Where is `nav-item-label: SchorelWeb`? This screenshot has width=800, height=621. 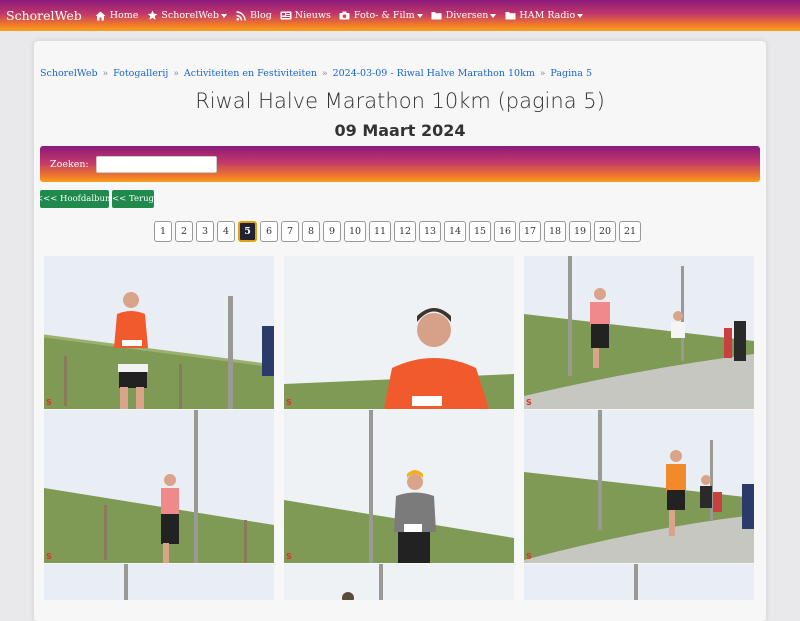
nav-item-label: SchorelWeb is located at coordinates (190, 15).